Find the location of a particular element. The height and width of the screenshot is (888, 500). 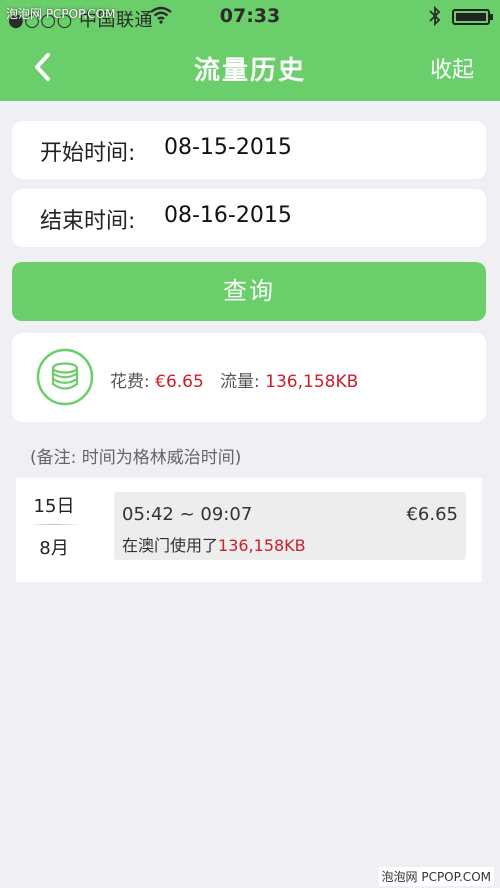

record-usage: 在澳门使用了136,158KB is located at coordinates (214, 544).